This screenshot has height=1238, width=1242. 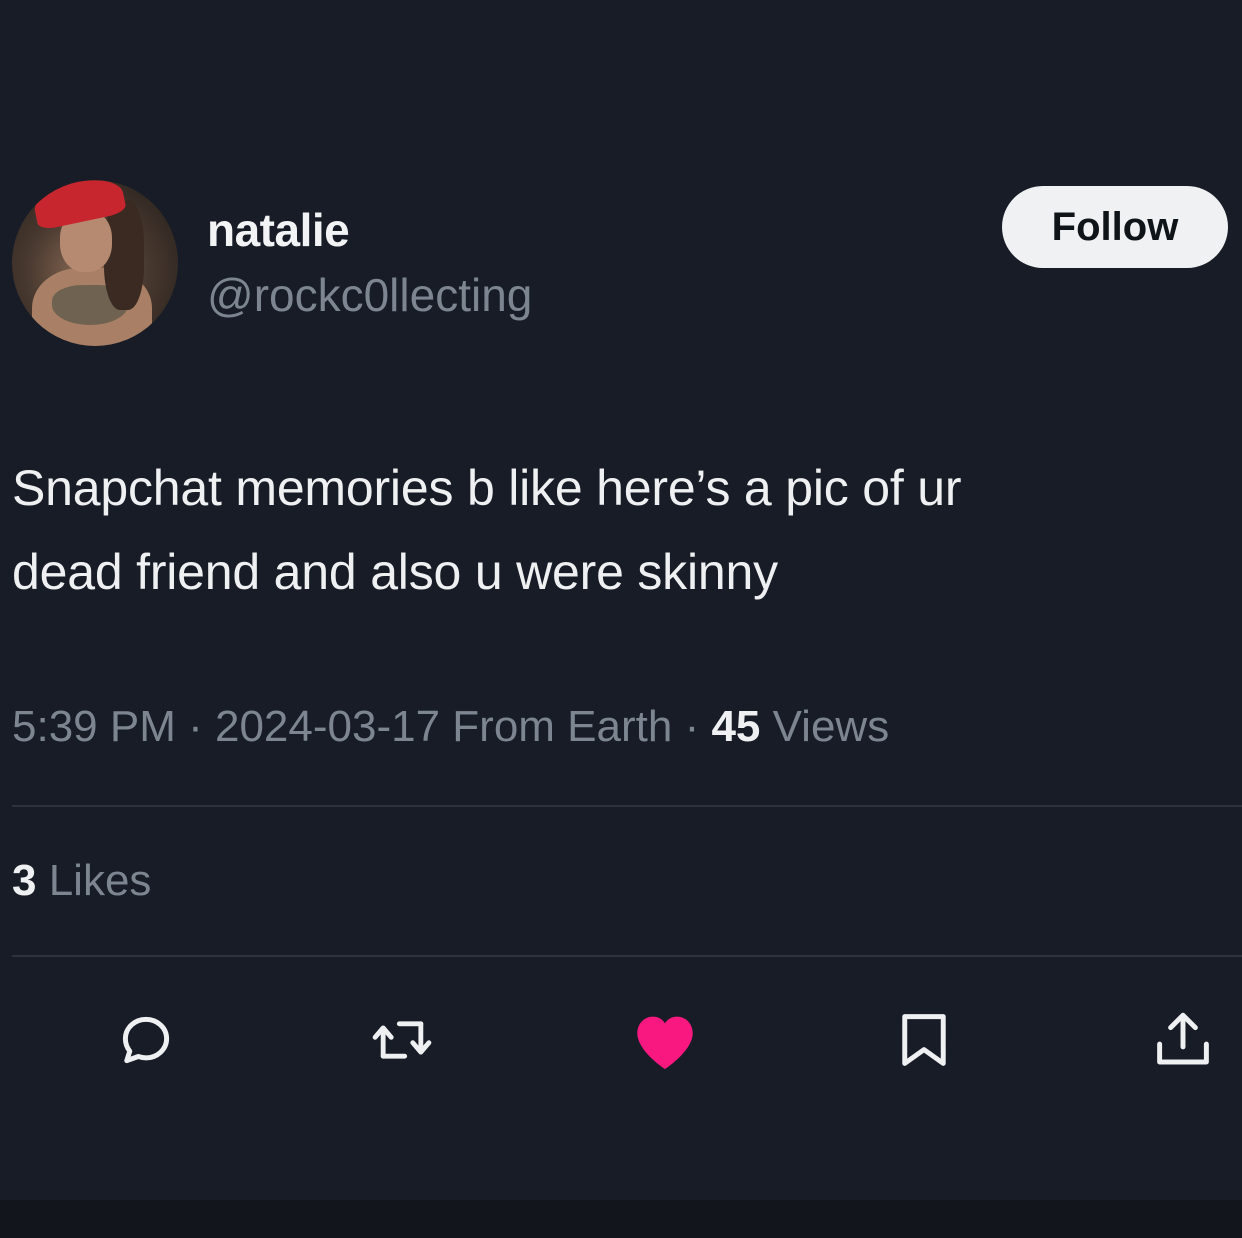 What do you see at coordinates (665, 1043) in the screenshot?
I see `heart-icon` at bounding box center [665, 1043].